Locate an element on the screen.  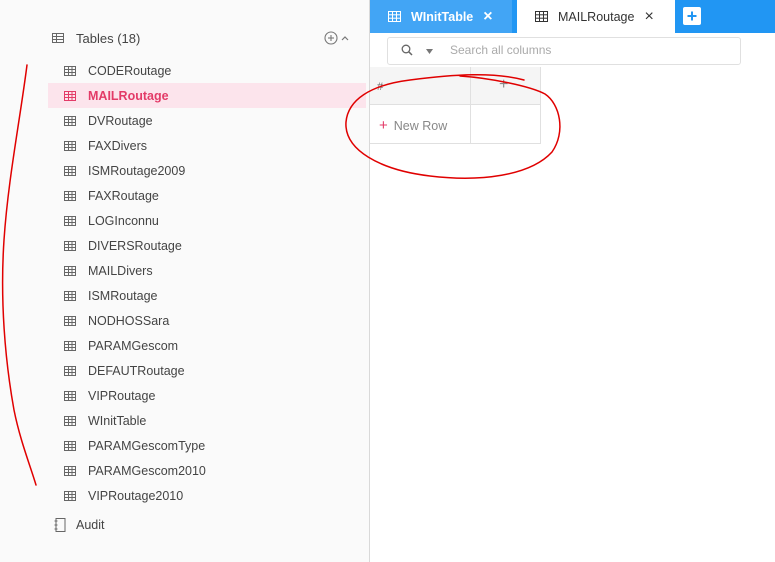
sidebar-table-label: PARAMGescom is located at coordinates (133, 345).